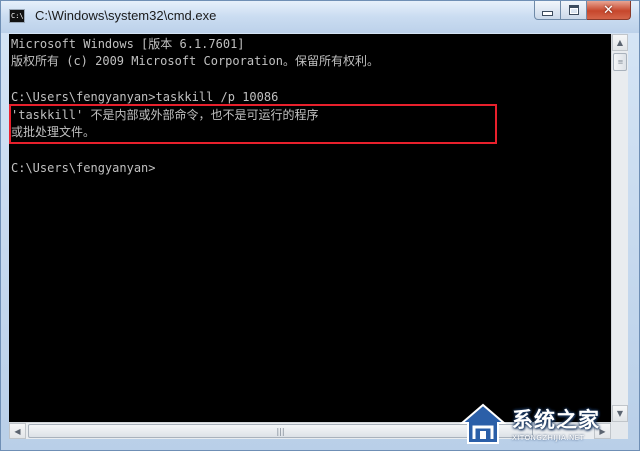 Image resolution: width=640 pixels, height=451 pixels. Describe the element at coordinates (128, 44) in the screenshot. I see `console-line: Microsoft Windows [版本 6.1.7601]` at that location.